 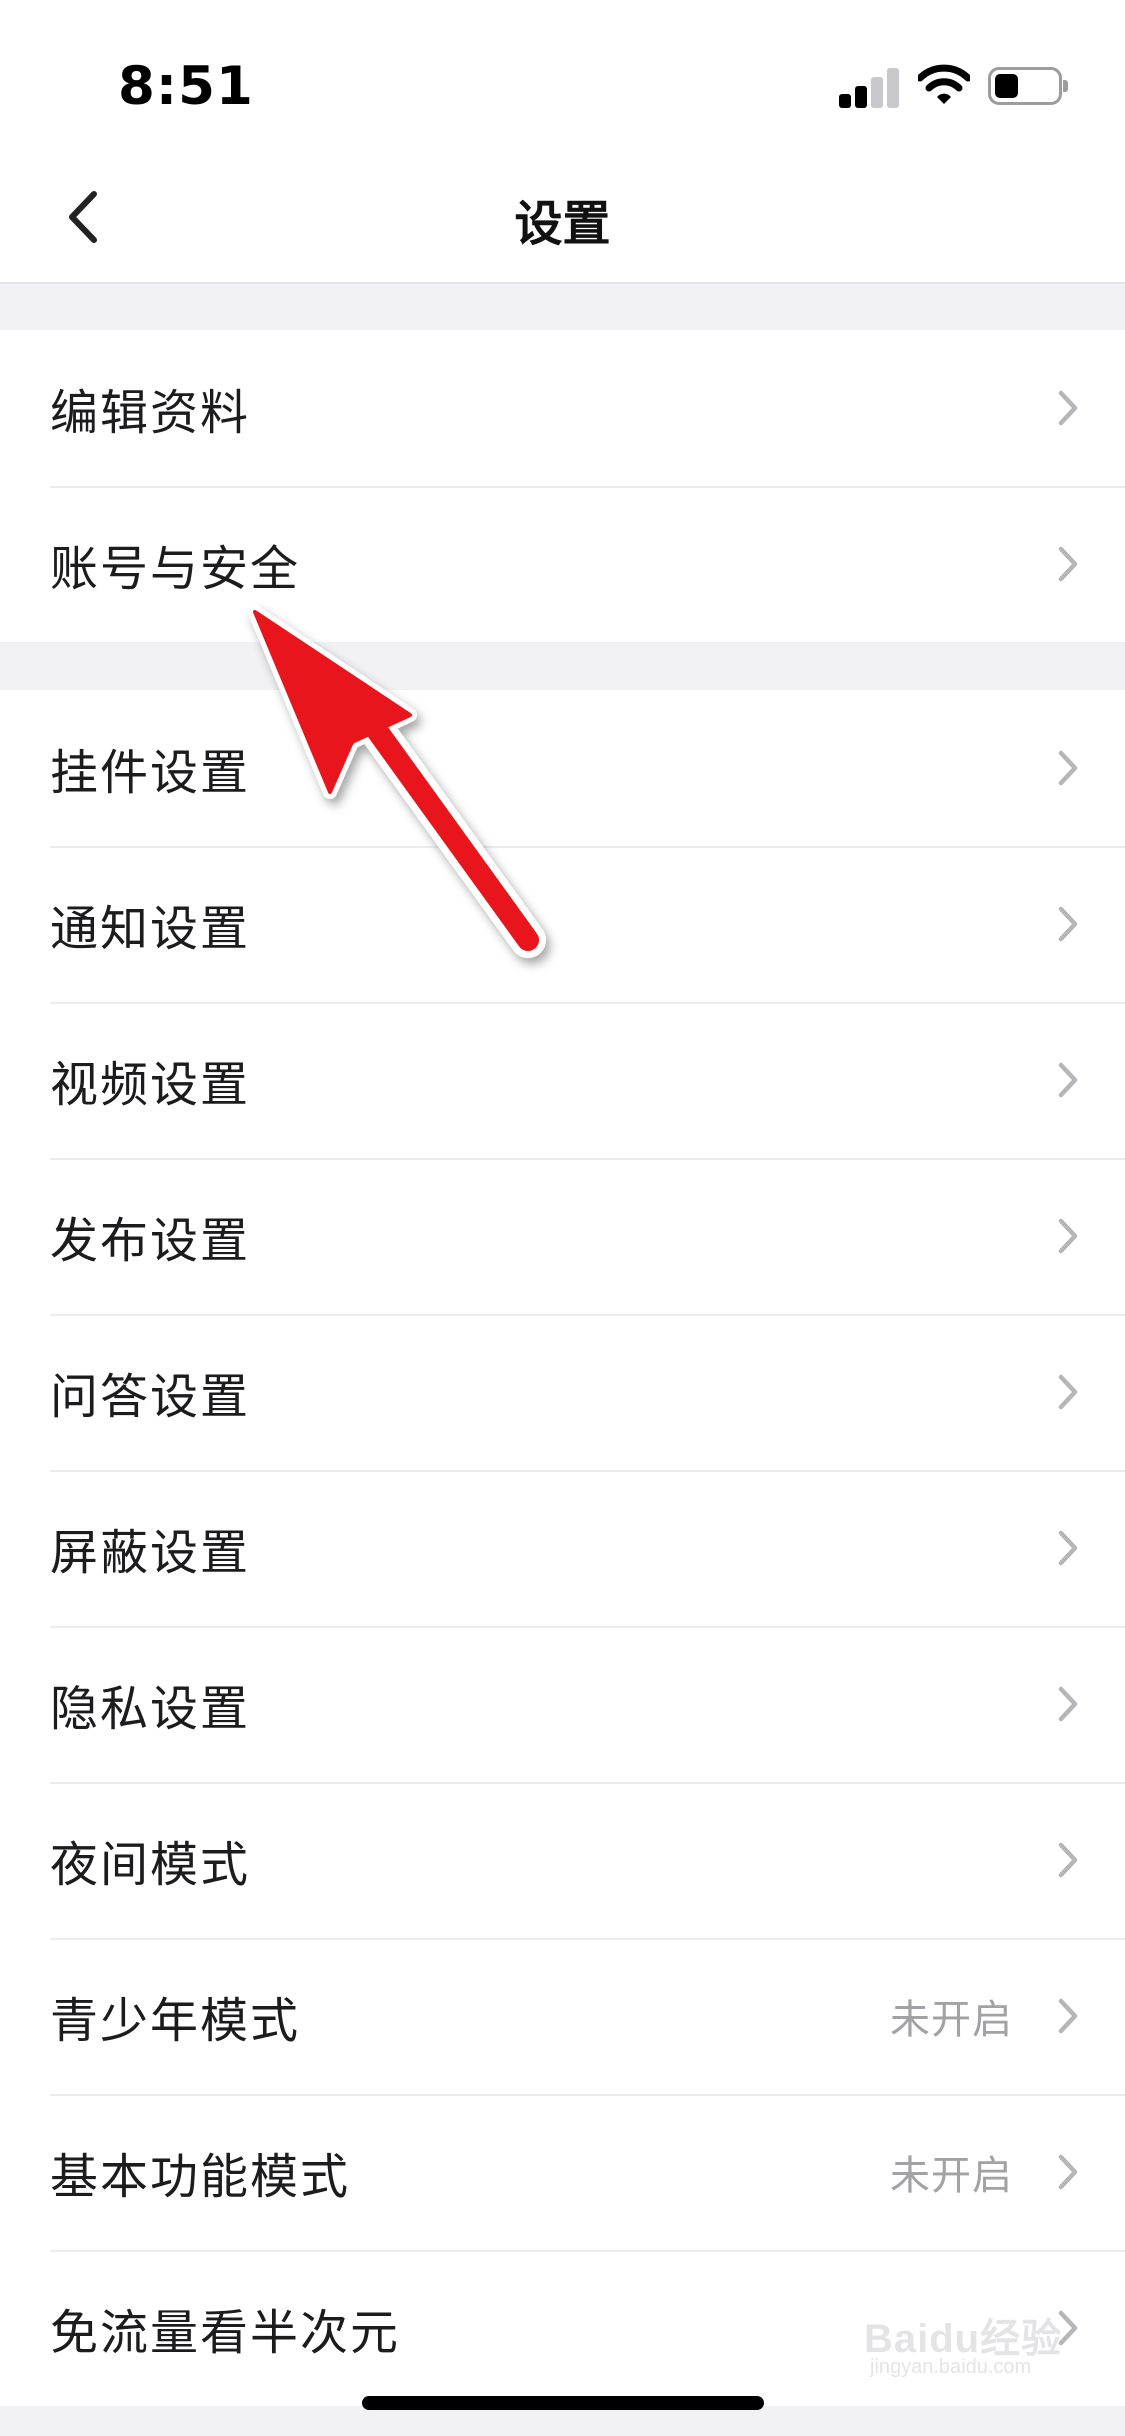 What do you see at coordinates (1028, 86) in the screenshot?
I see `battery-icon` at bounding box center [1028, 86].